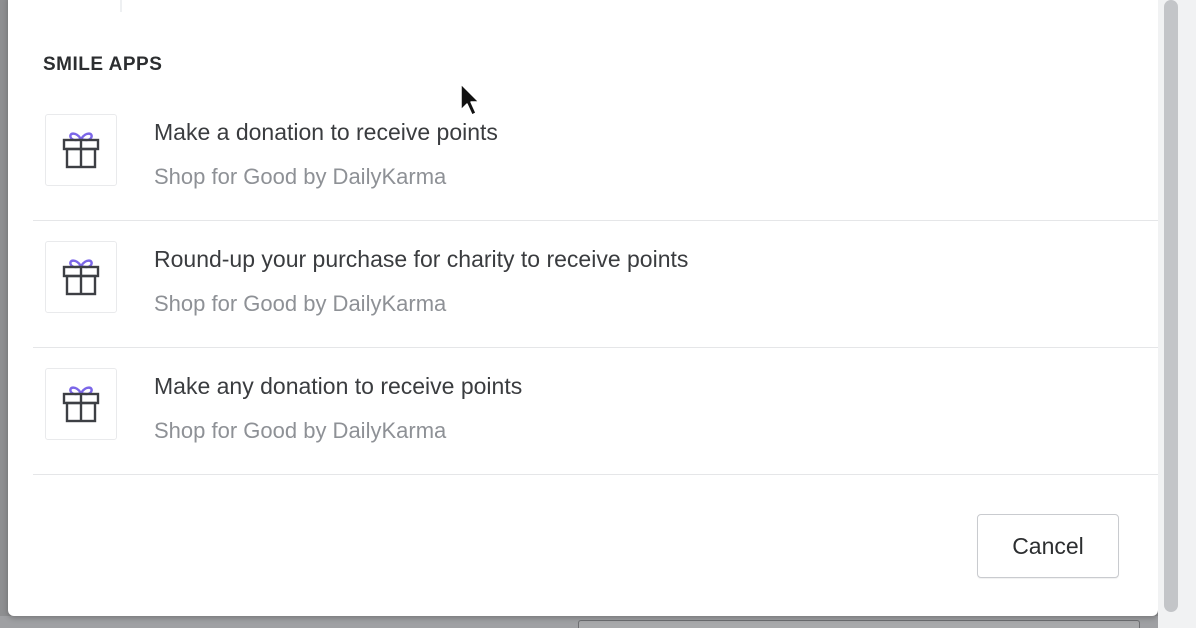  I want to click on scrollbar-thumb, so click(1171, 306).